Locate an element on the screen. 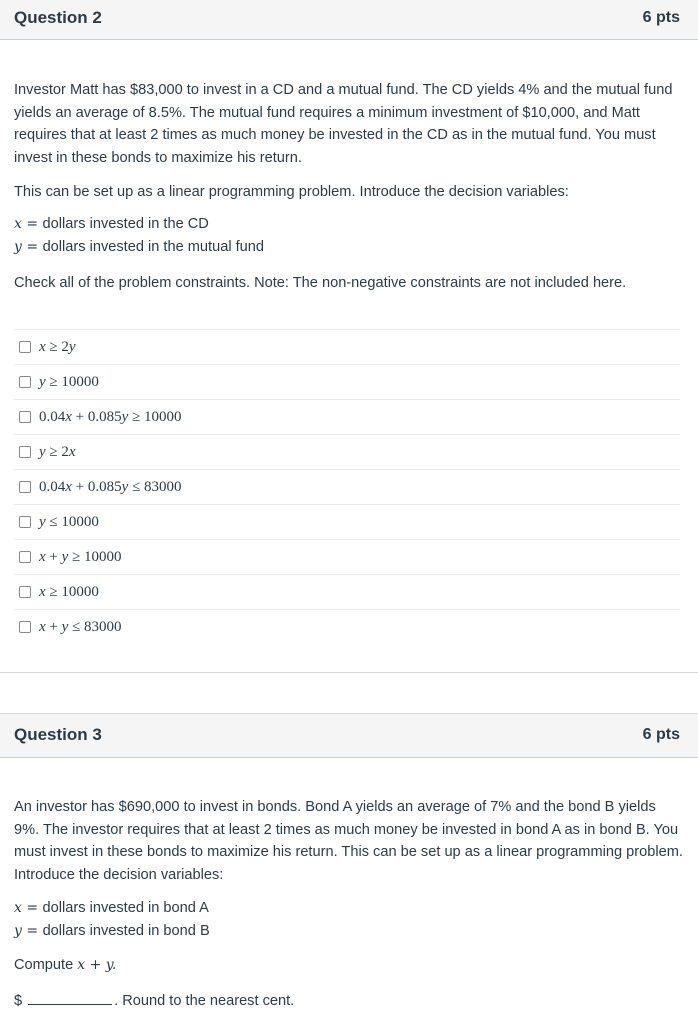  option-label: 0.04x + 0.085y ≤ 83000 is located at coordinates (110, 486).